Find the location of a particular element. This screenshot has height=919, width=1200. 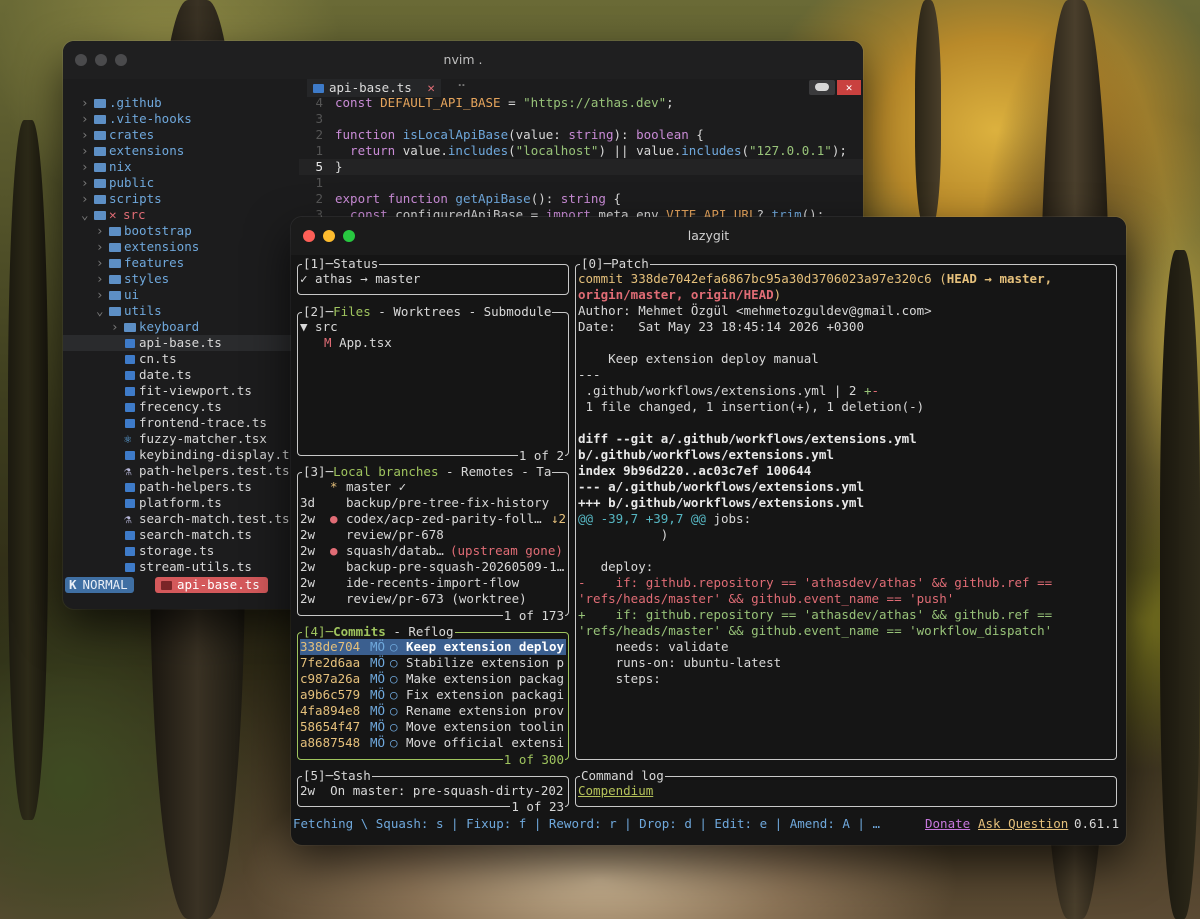

tree-item: ⚛ fuzzy-matcher.tsx is located at coordinates (177, 439).